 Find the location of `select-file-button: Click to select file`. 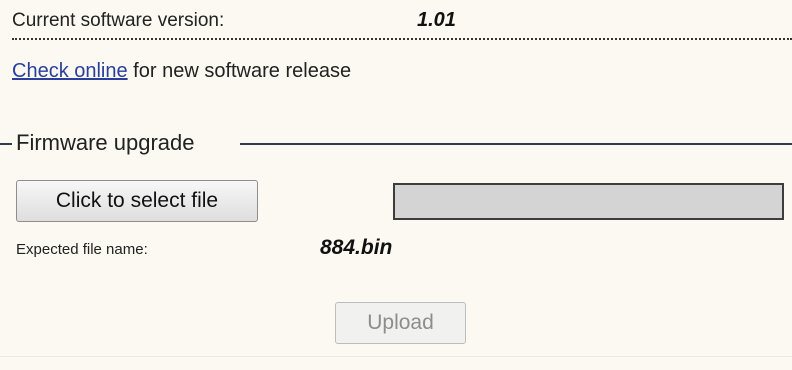

select-file-button: Click to select file is located at coordinates (137, 201).